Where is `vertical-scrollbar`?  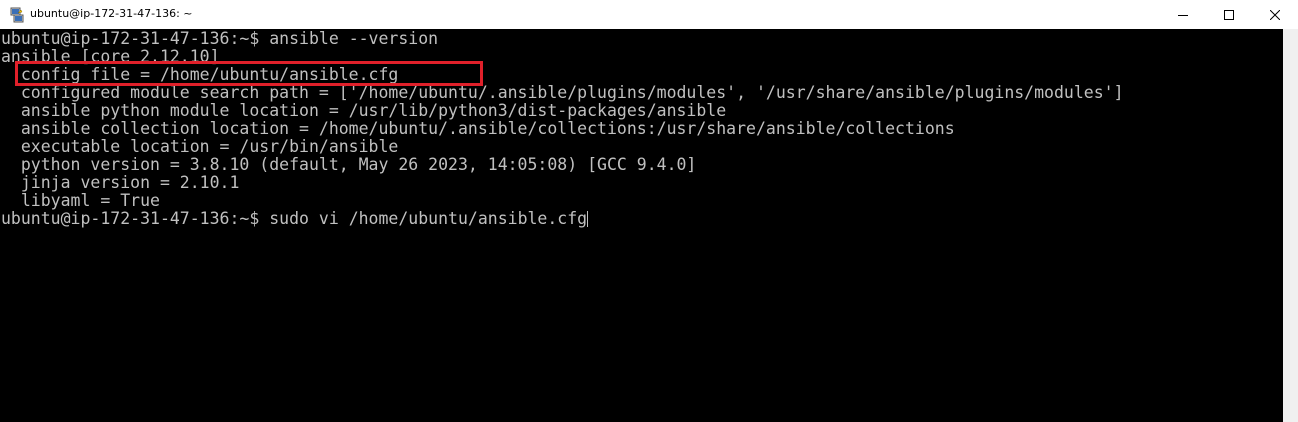
vertical-scrollbar is located at coordinates (1290, 225).